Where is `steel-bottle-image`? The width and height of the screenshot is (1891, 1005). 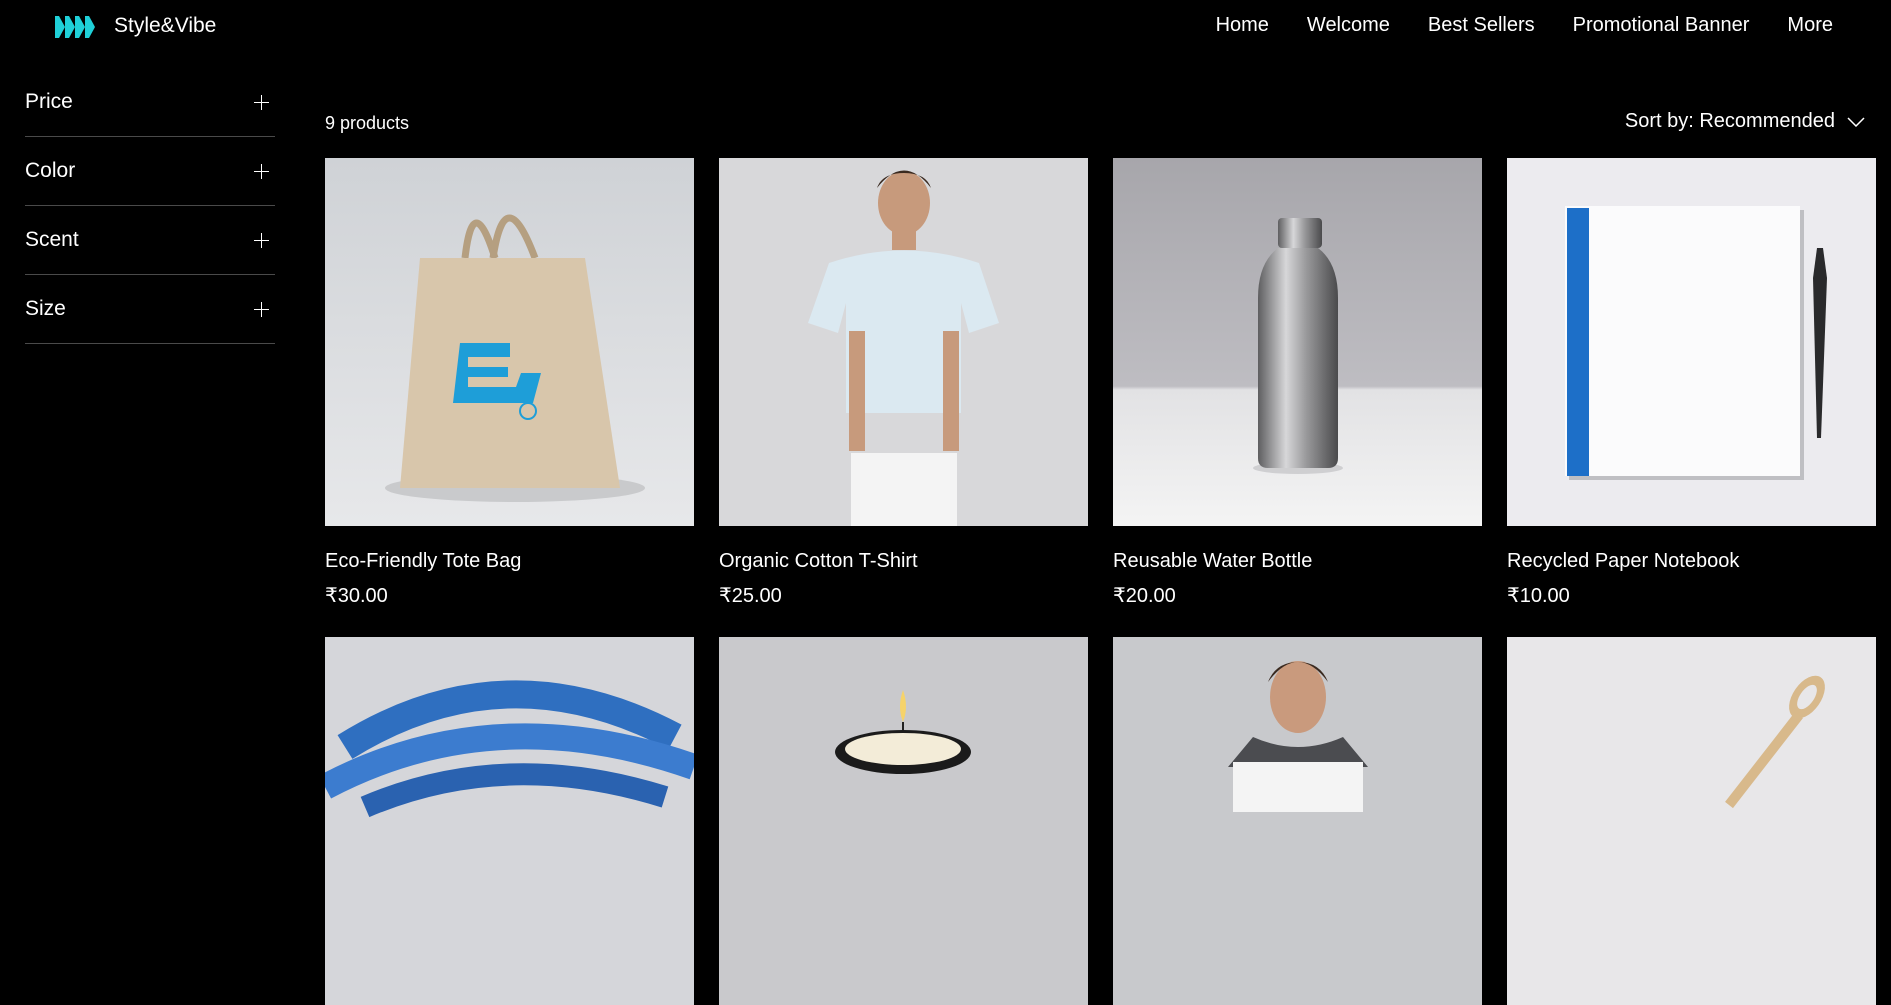 steel-bottle-image is located at coordinates (1297, 342).